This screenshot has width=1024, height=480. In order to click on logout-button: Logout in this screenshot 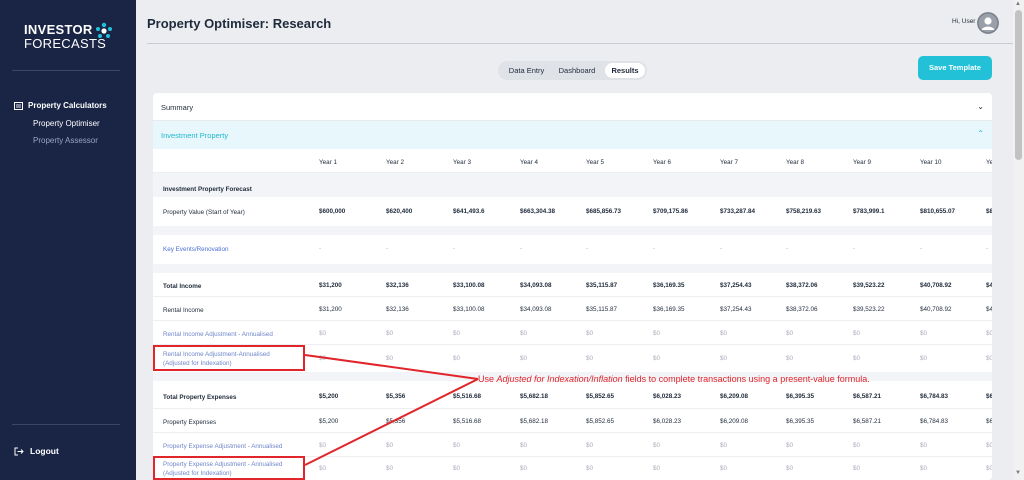, I will do `click(36, 451)`.